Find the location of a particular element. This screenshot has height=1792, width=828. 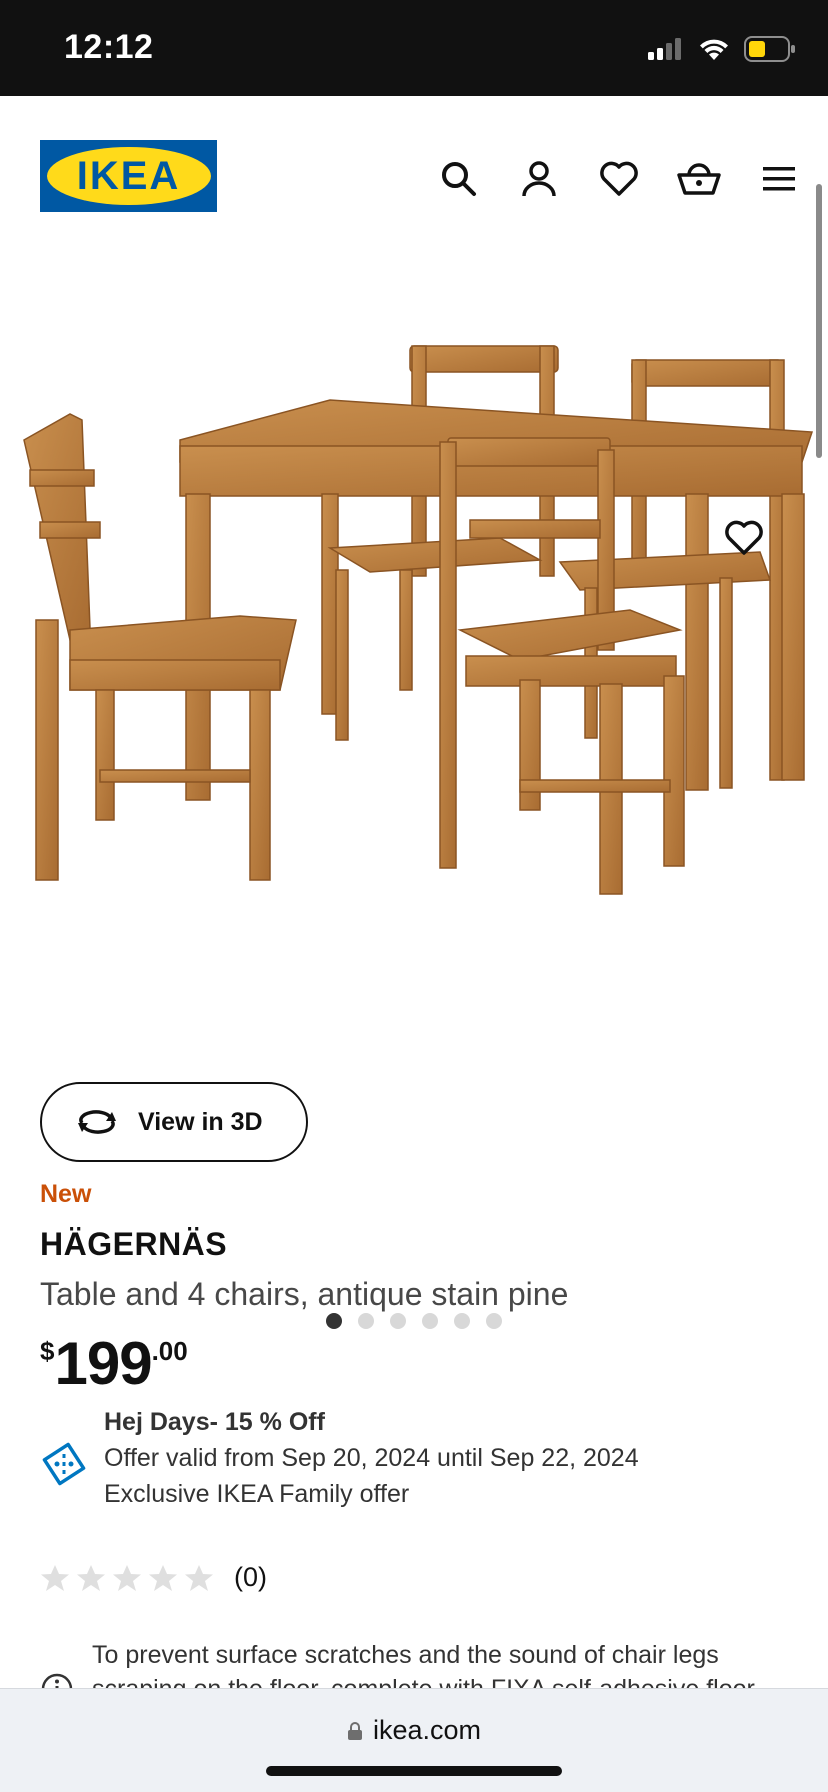

account-icon is located at coordinates (539, 179).